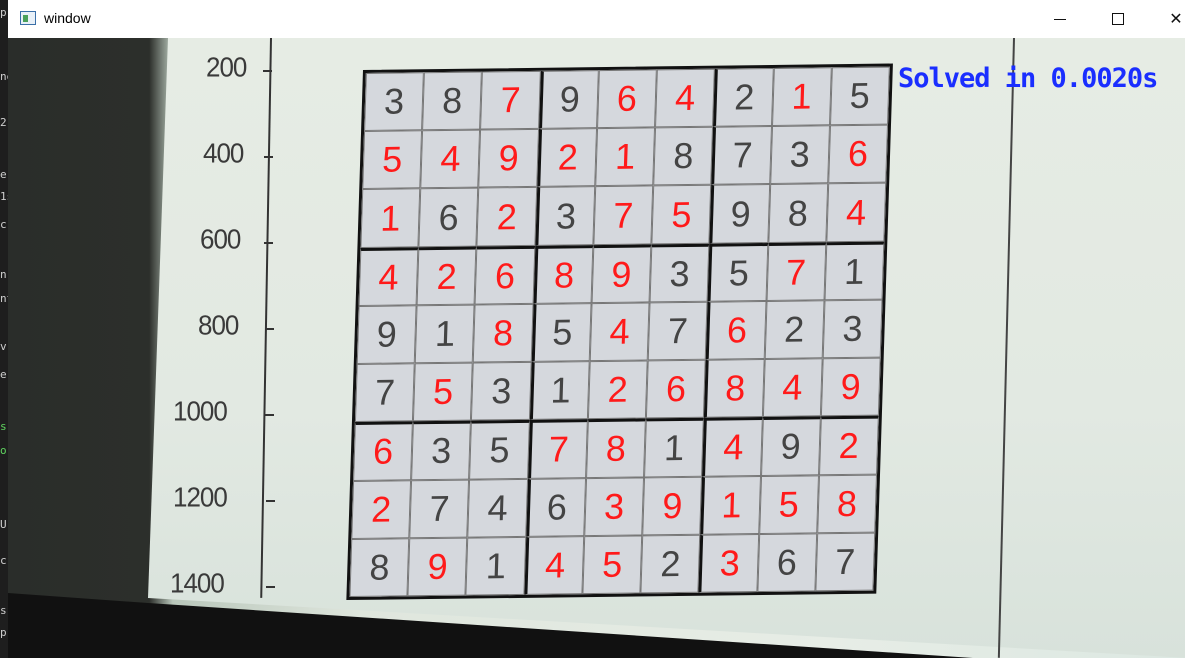 The height and width of the screenshot is (658, 1185). What do you see at coordinates (3, 274) in the screenshot?
I see `background-text-fragment: n` at bounding box center [3, 274].